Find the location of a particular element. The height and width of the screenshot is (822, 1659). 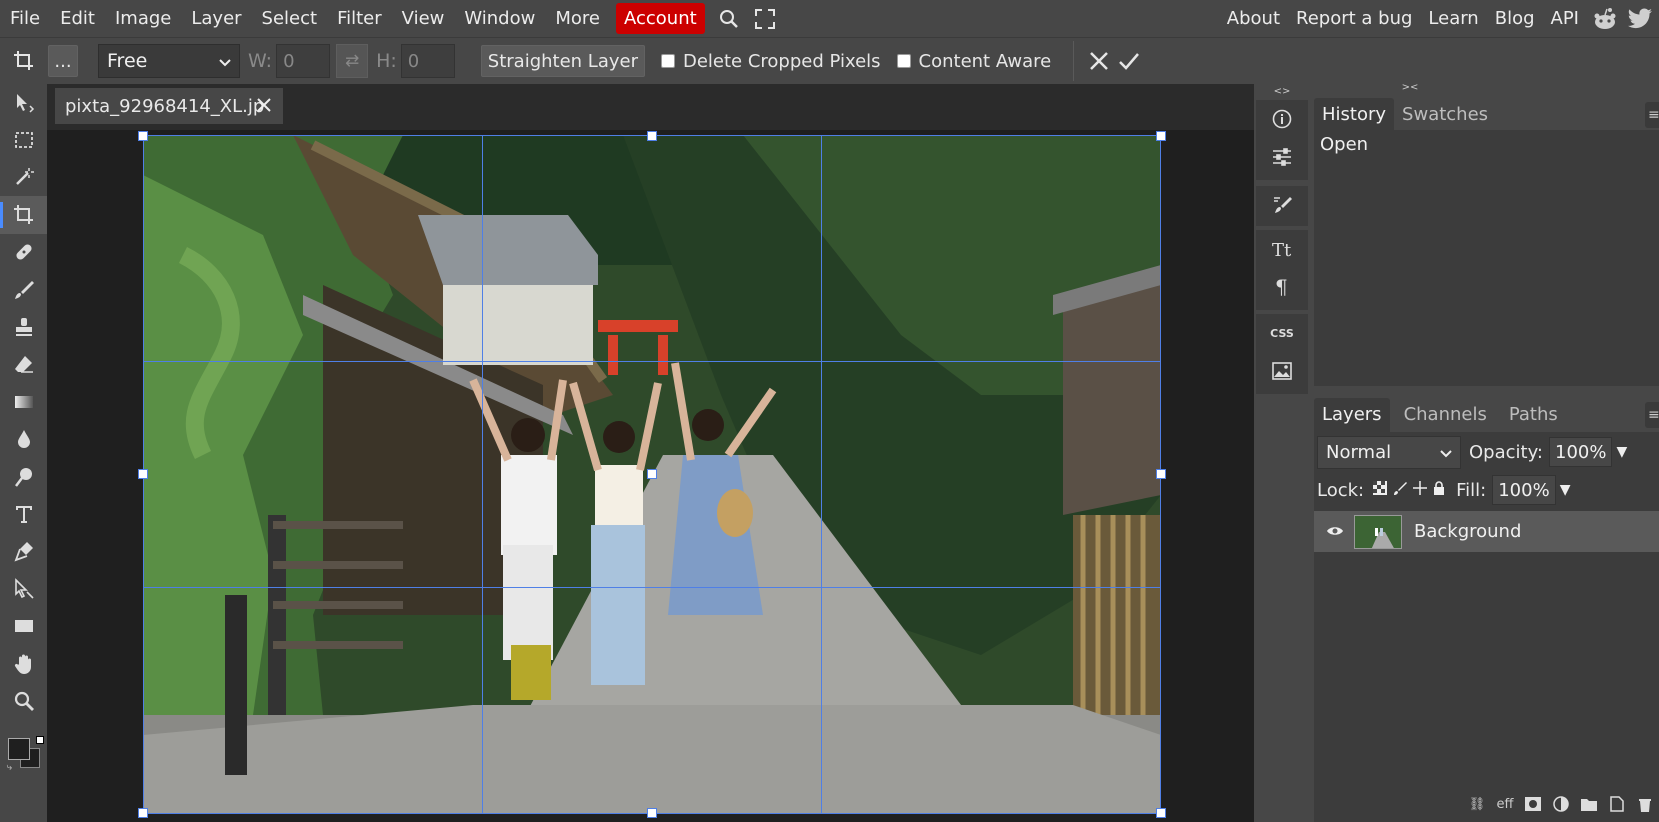

crop-handle-top-left is located at coordinates (143, 136).